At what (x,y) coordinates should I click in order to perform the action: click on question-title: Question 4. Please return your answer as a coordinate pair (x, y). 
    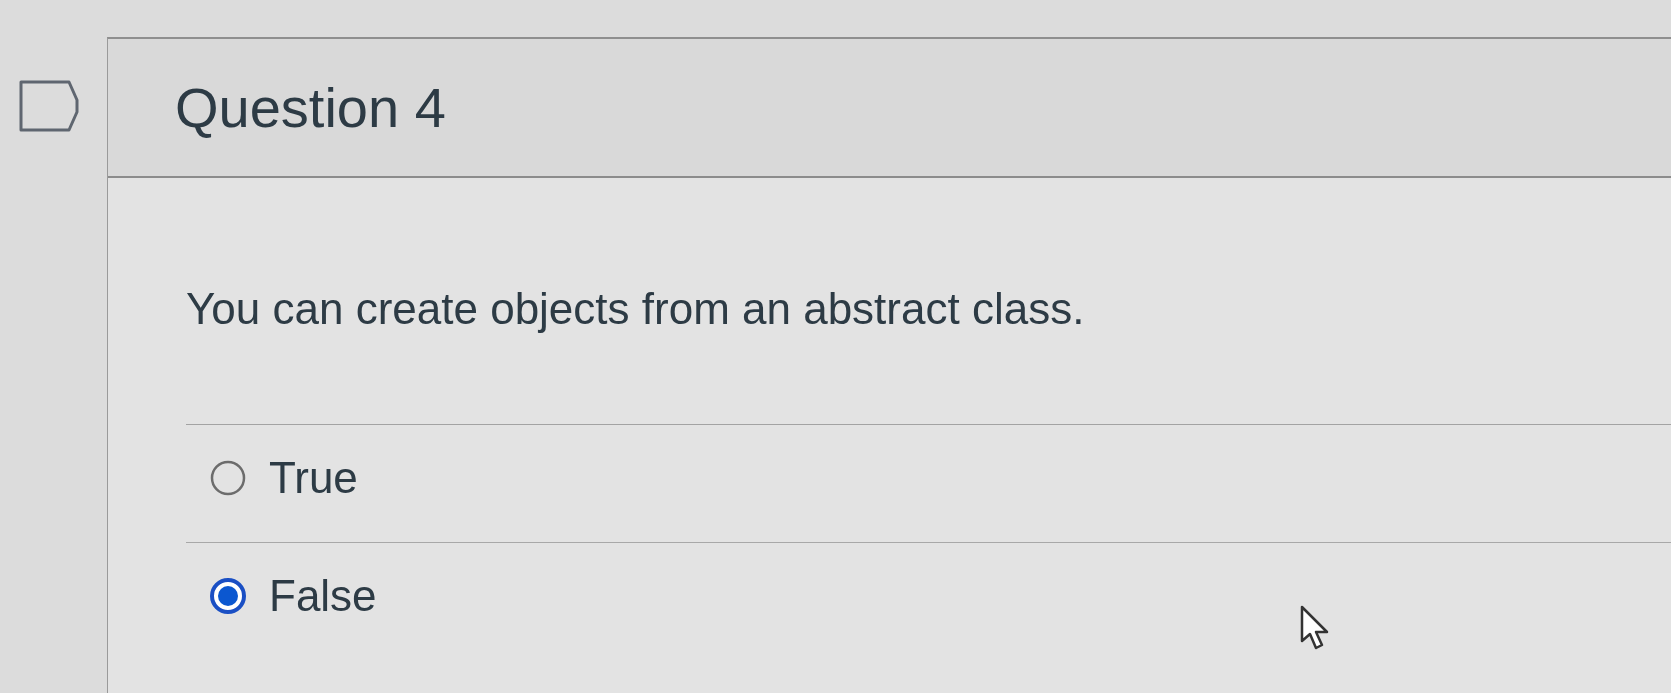
    Looking at the image, I should click on (310, 107).